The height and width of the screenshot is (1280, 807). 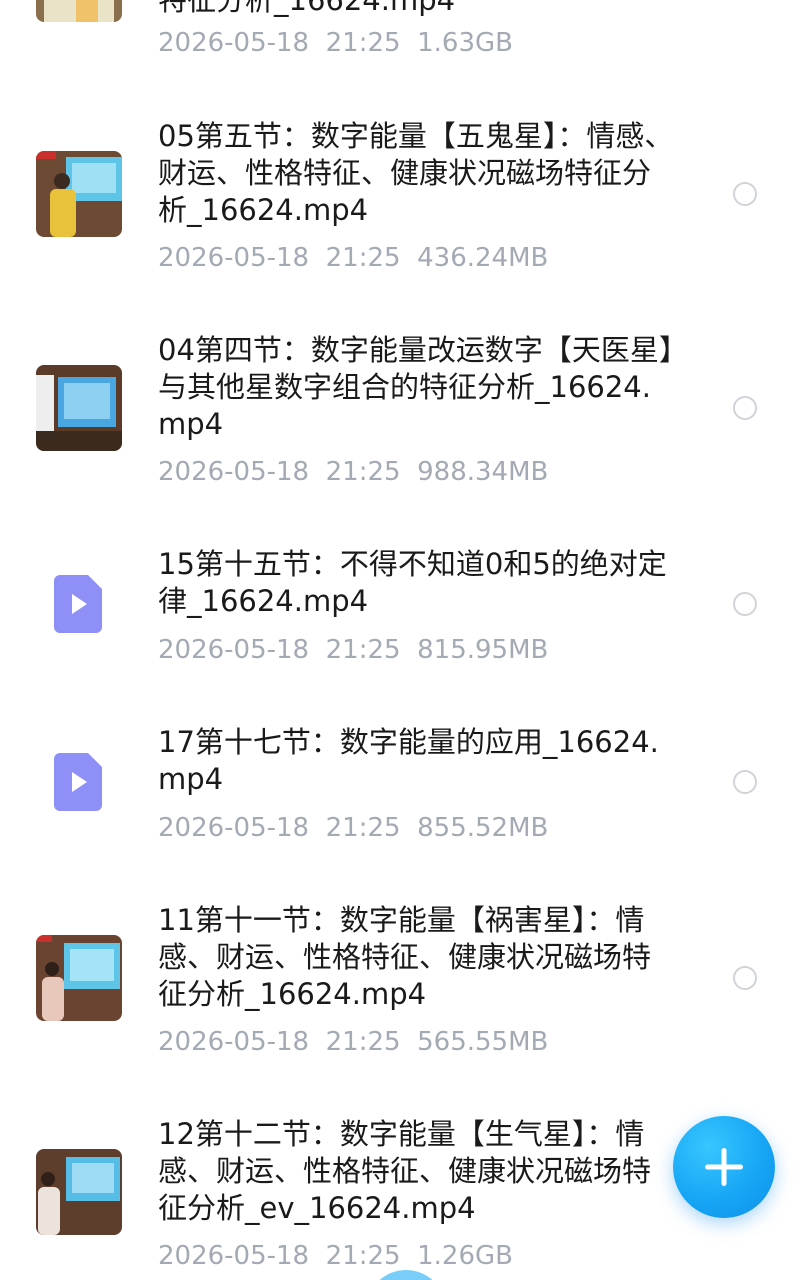 I want to click on file-size: 436.24MB, so click(x=483, y=258).